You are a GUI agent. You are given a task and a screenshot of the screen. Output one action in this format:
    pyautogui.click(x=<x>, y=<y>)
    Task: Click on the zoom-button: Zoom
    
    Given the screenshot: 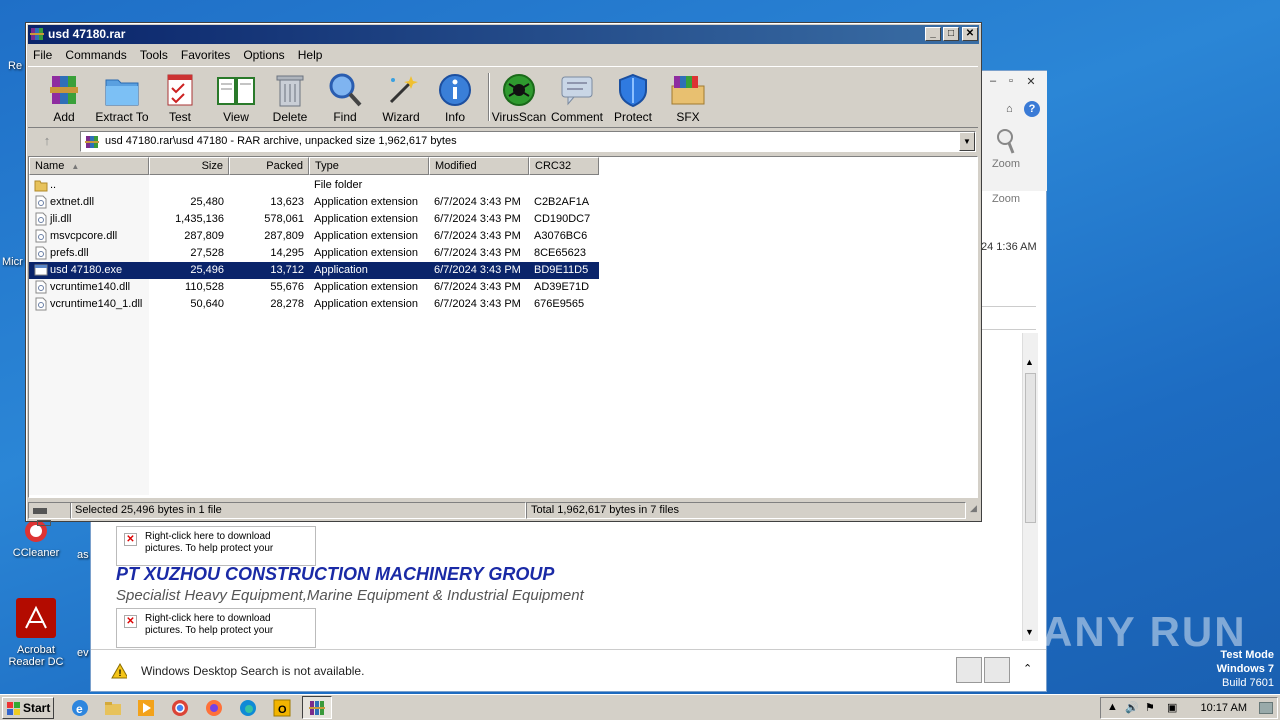 What is the action you would take?
    pyautogui.click(x=1006, y=148)
    